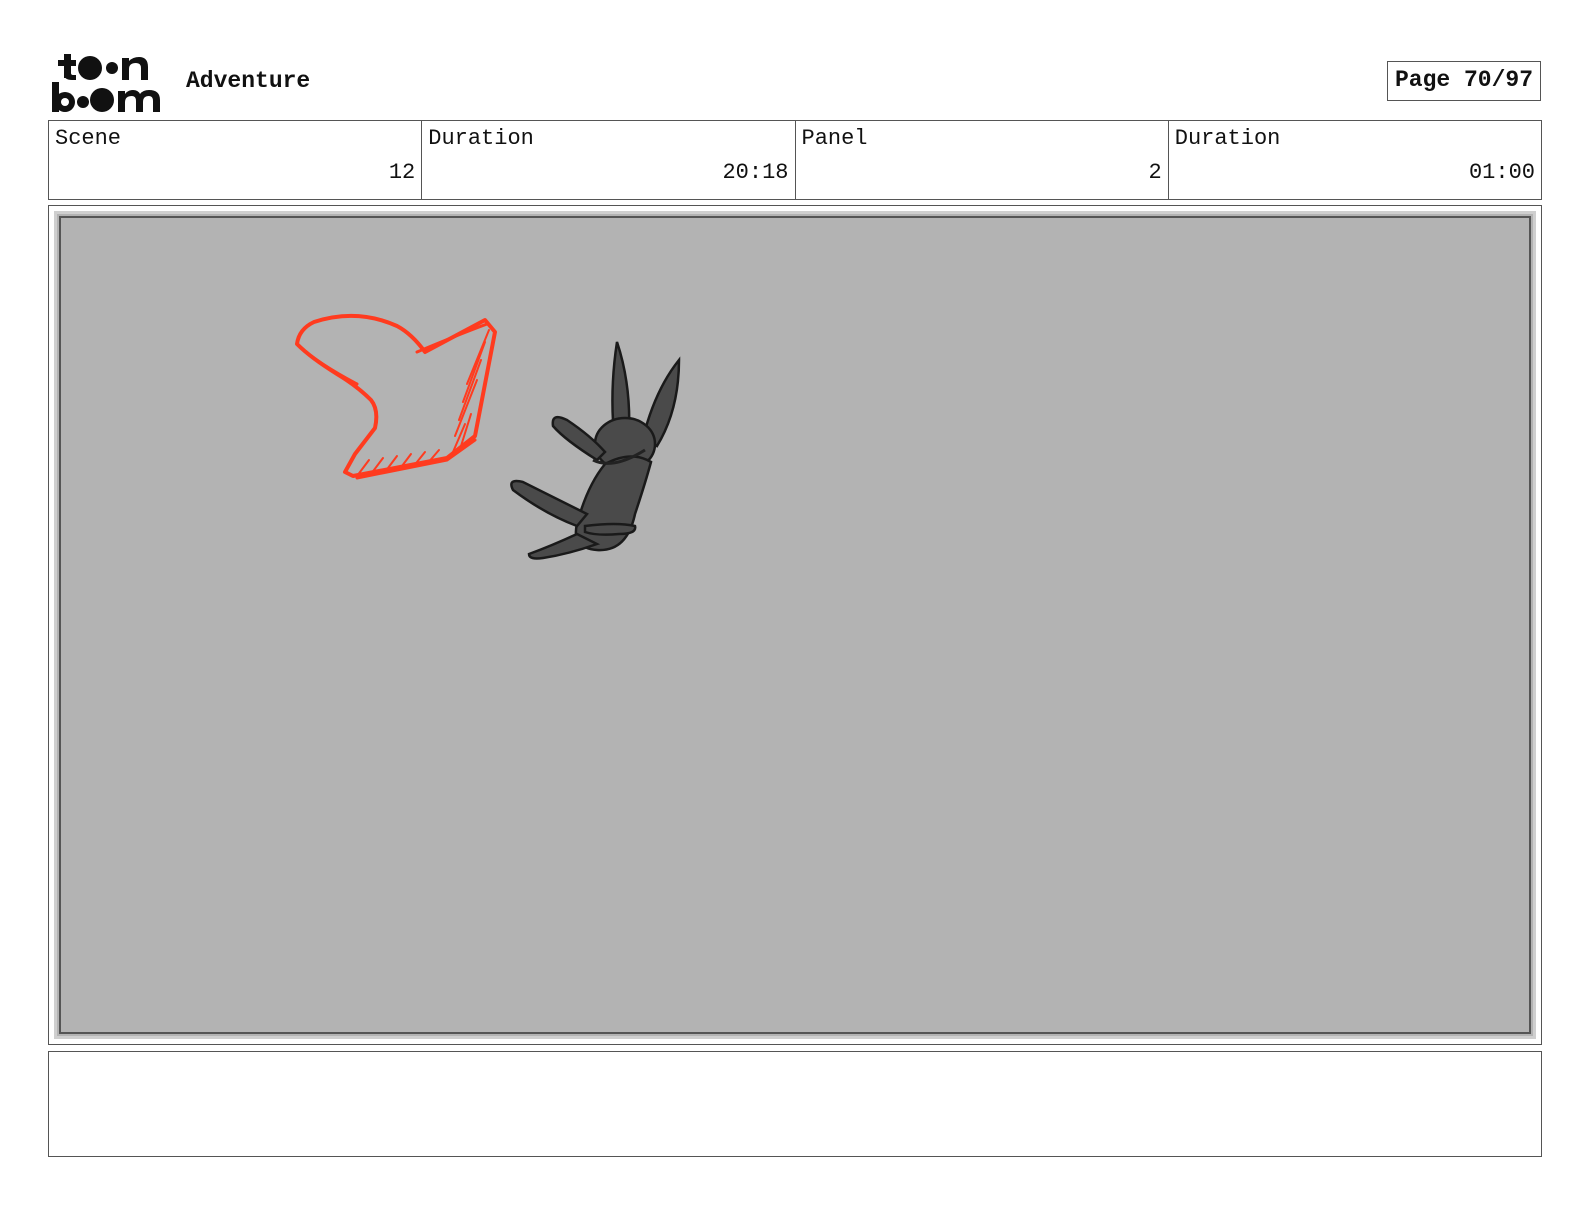 This screenshot has height=1224, width=1584. Describe the element at coordinates (1355, 160) in the screenshot. I see `panel-duration-cell: Duration 01:00` at that location.